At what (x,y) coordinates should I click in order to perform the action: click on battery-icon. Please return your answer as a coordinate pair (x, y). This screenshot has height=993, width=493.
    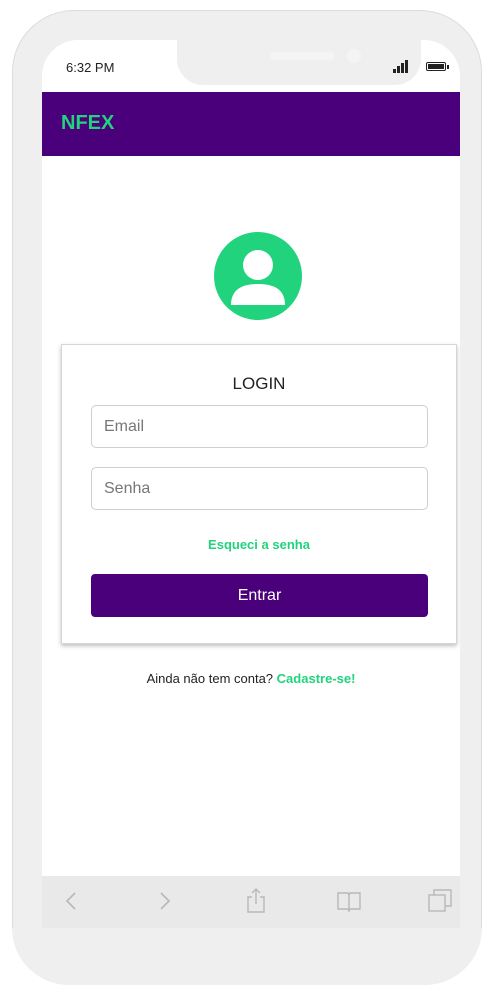
    Looking at the image, I should click on (437, 66).